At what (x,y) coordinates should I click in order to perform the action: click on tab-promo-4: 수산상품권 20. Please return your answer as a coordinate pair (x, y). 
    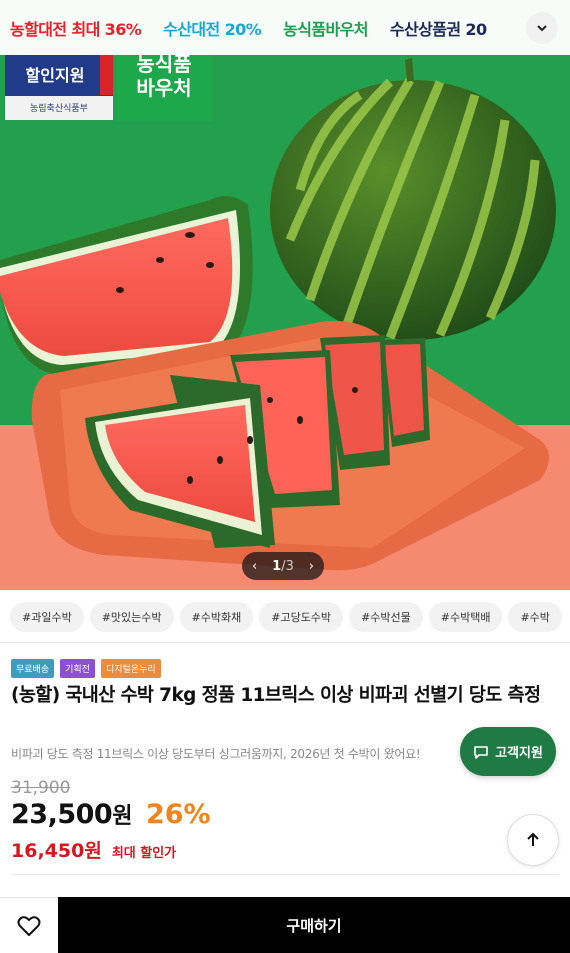
    Looking at the image, I should click on (438, 28).